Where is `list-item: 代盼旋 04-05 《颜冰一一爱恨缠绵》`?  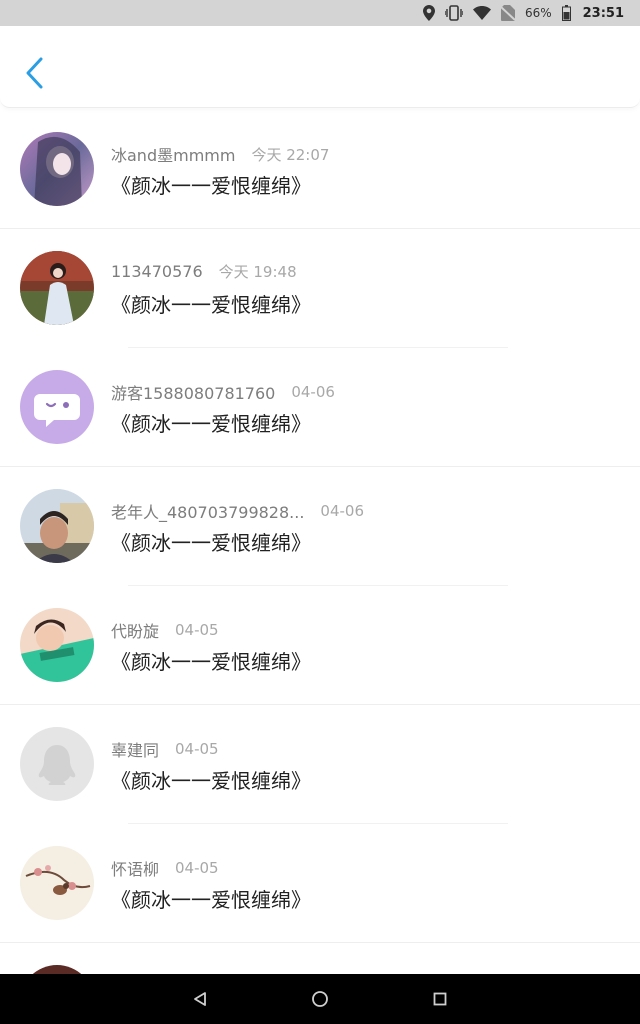
list-item: 代盼旋 04-05 《颜冰一一爱恨缠绵》 is located at coordinates (320, 645).